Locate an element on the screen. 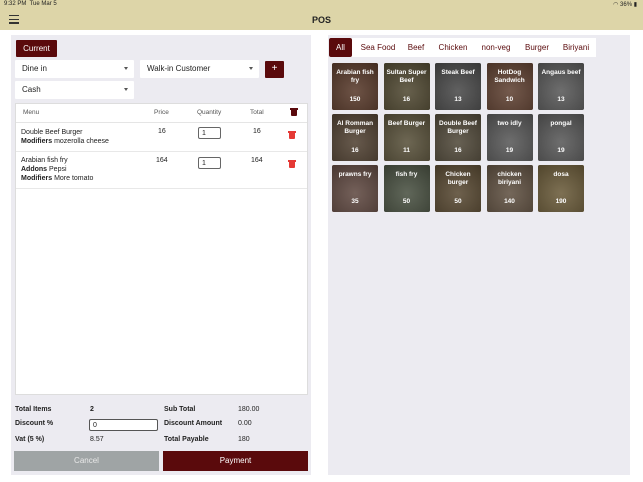  product-tile: chicken biriyani 140 is located at coordinates (509, 188).